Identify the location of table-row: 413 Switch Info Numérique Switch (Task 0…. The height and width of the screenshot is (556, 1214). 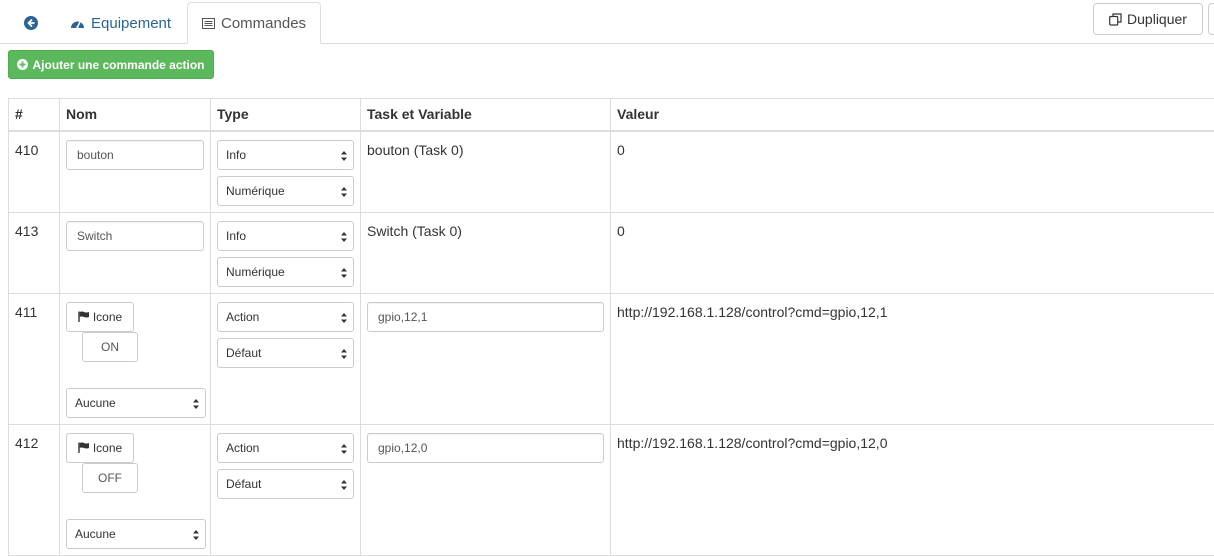
(611, 252).